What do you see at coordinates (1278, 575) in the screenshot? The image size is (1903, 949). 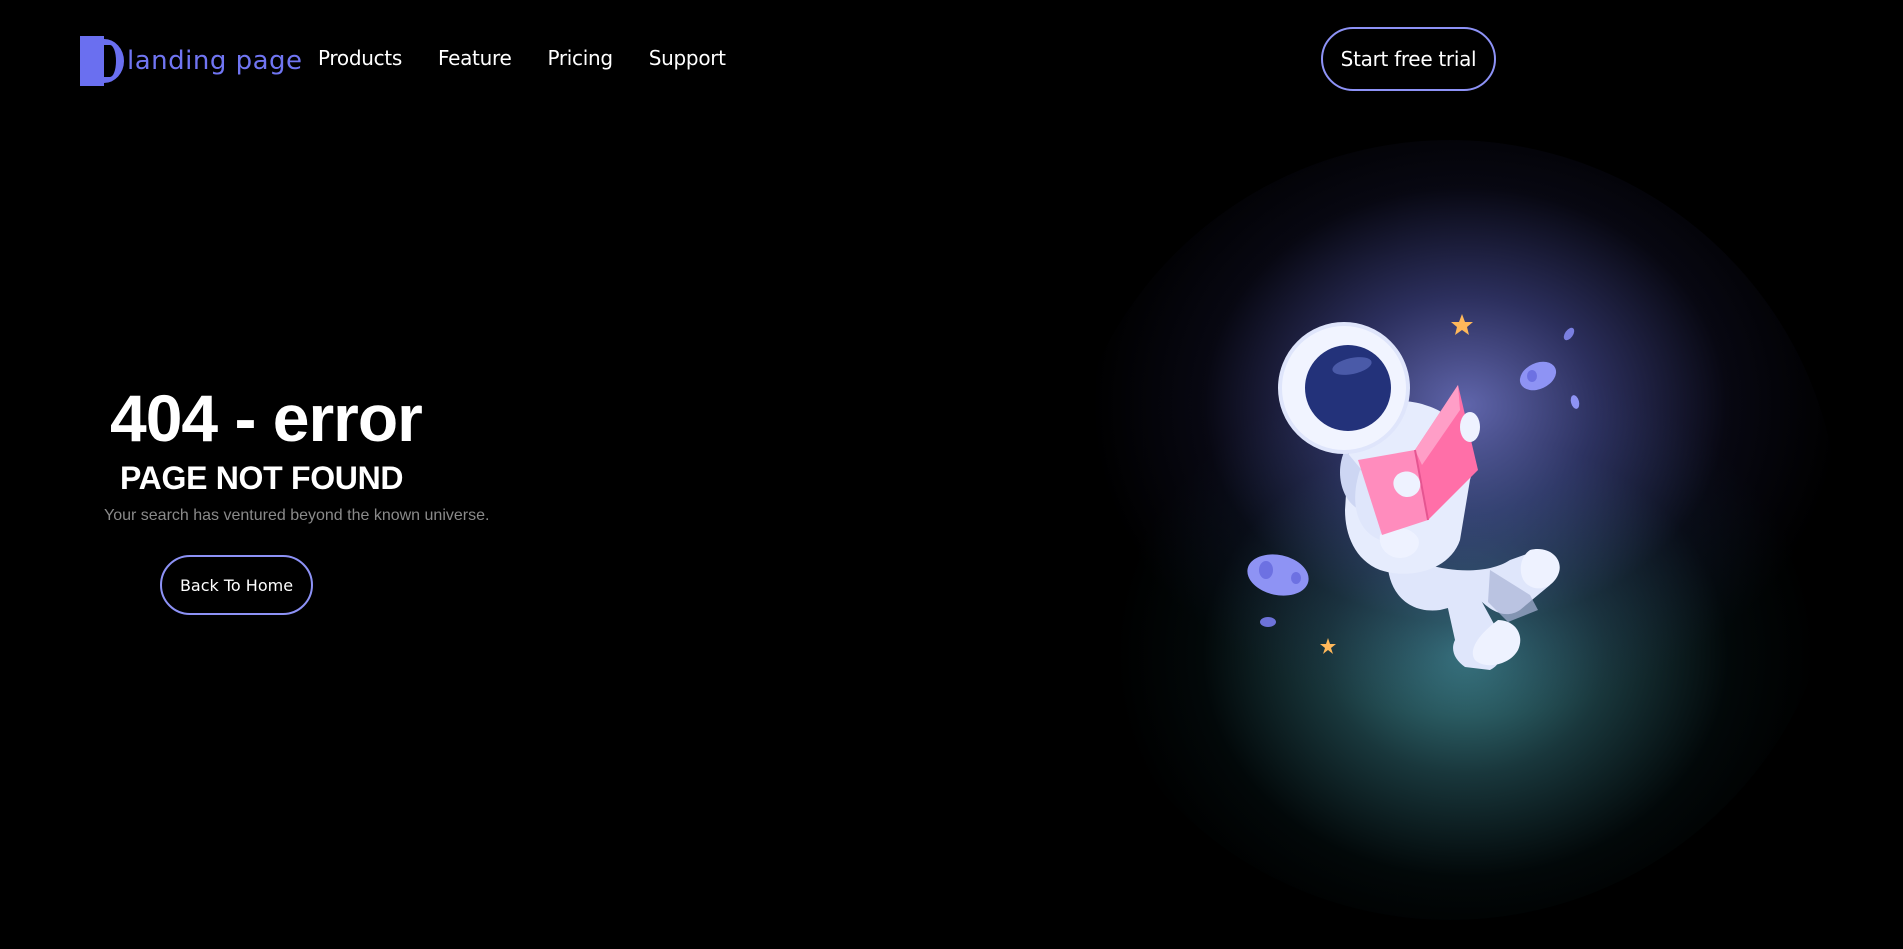 I see `asteroid-left-icon` at bounding box center [1278, 575].